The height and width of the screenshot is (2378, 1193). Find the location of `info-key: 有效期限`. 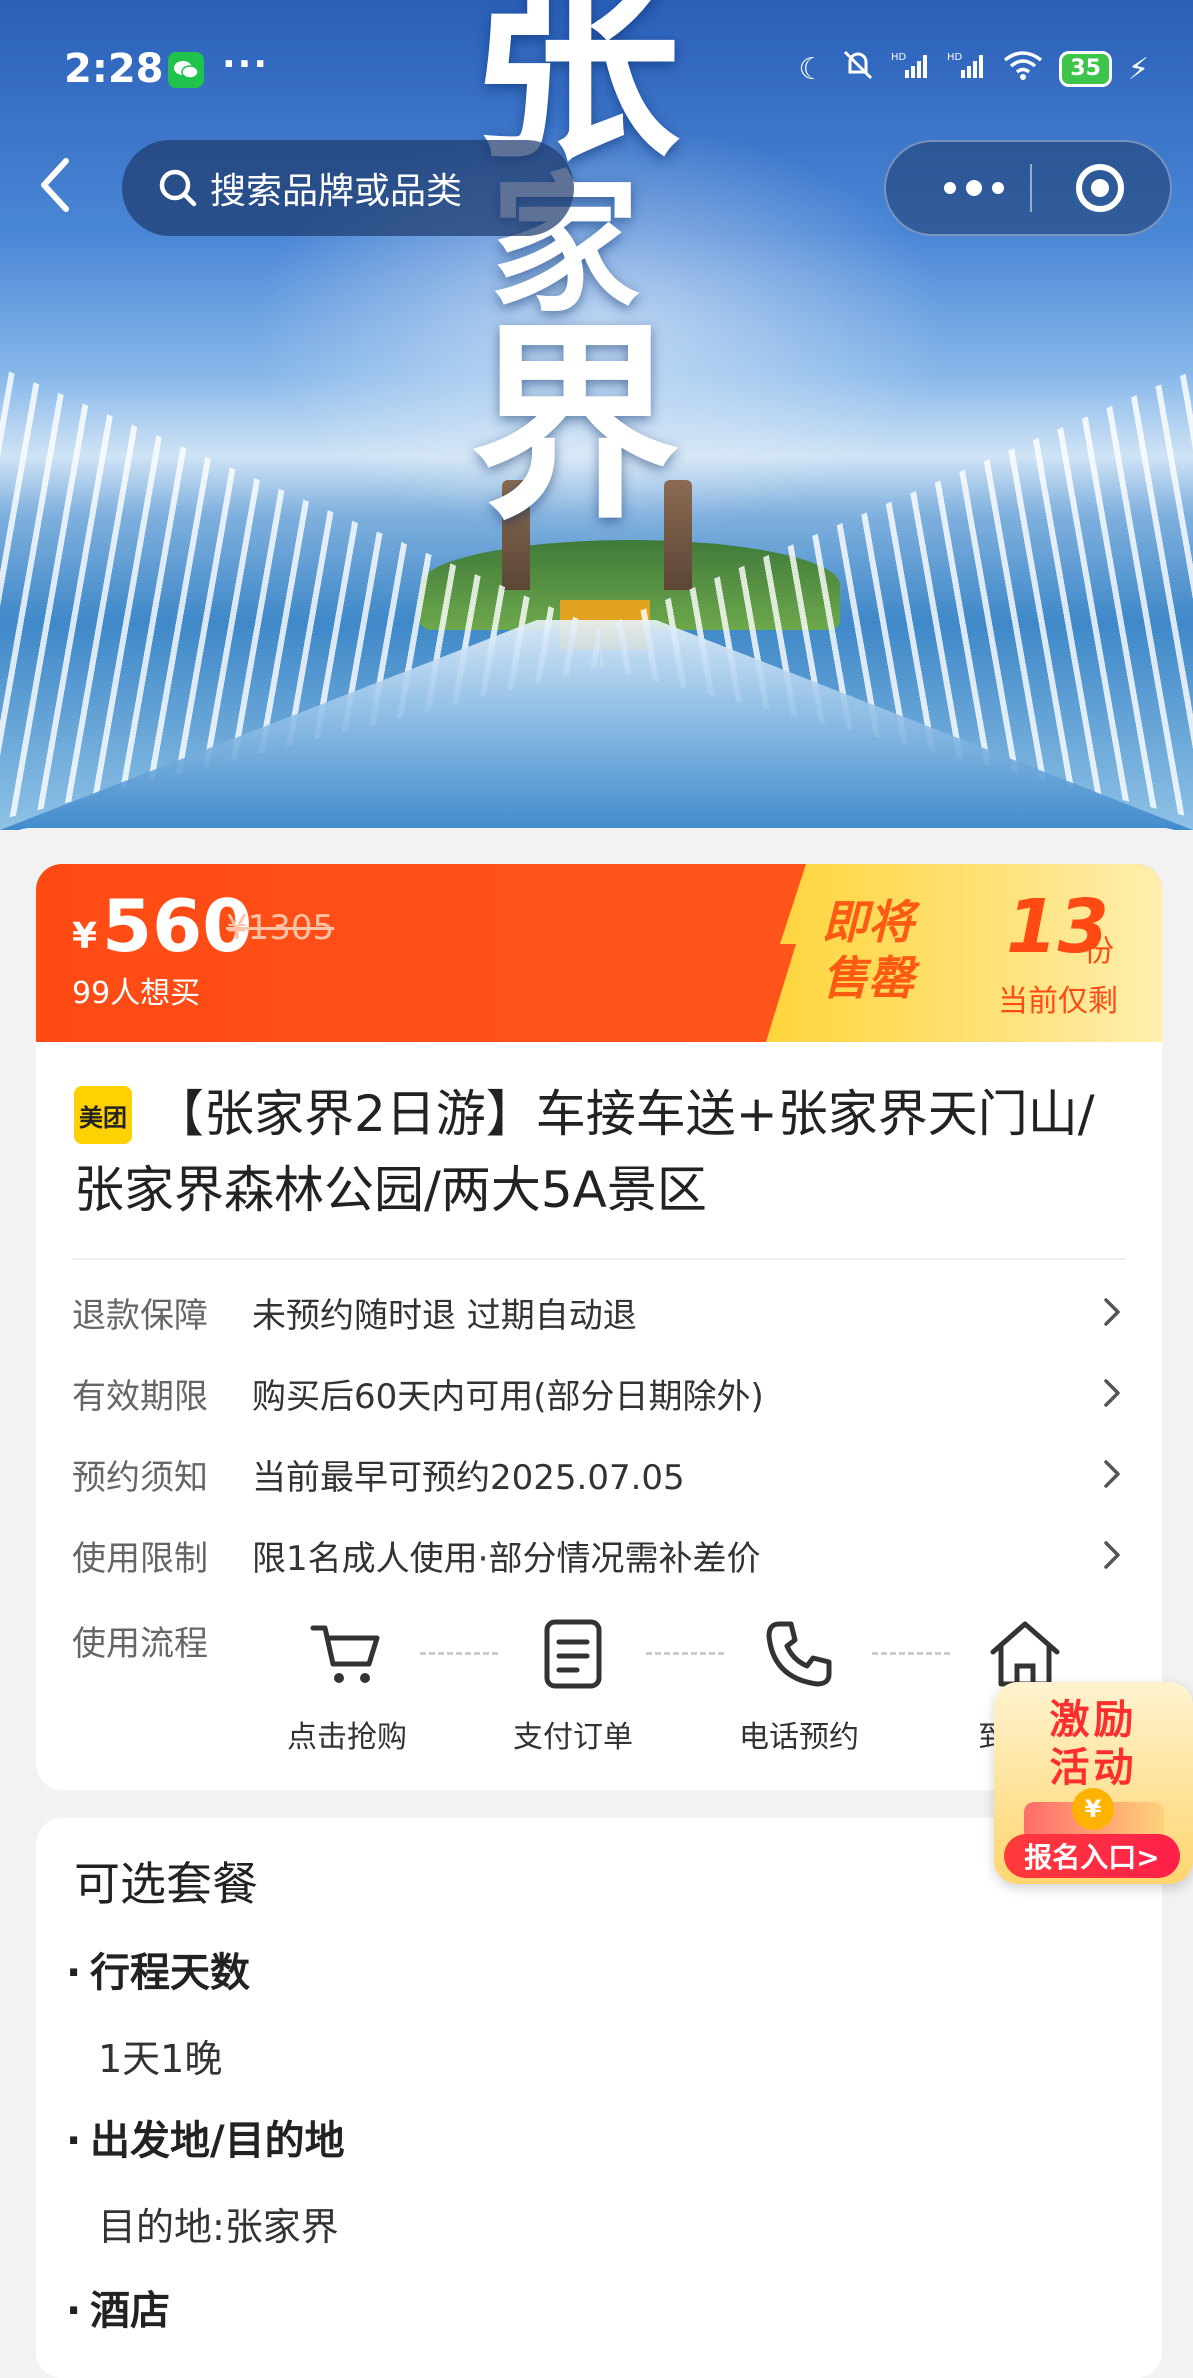

info-key: 有效期限 is located at coordinates (140, 1396).